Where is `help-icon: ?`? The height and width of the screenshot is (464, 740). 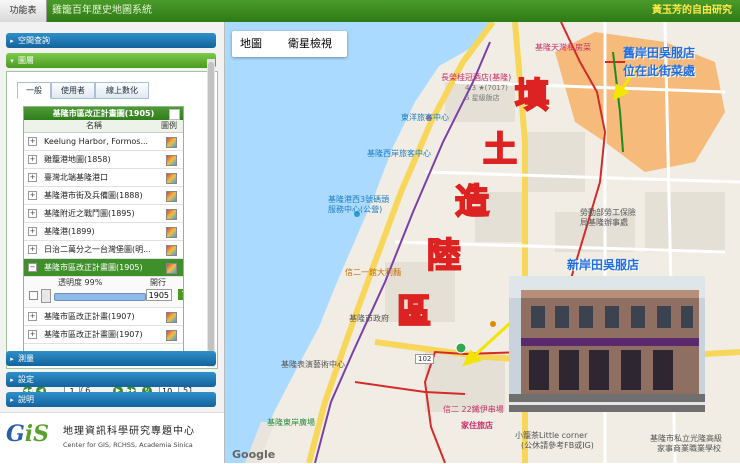
help-icon: ? is located at coordinates (180, 294).